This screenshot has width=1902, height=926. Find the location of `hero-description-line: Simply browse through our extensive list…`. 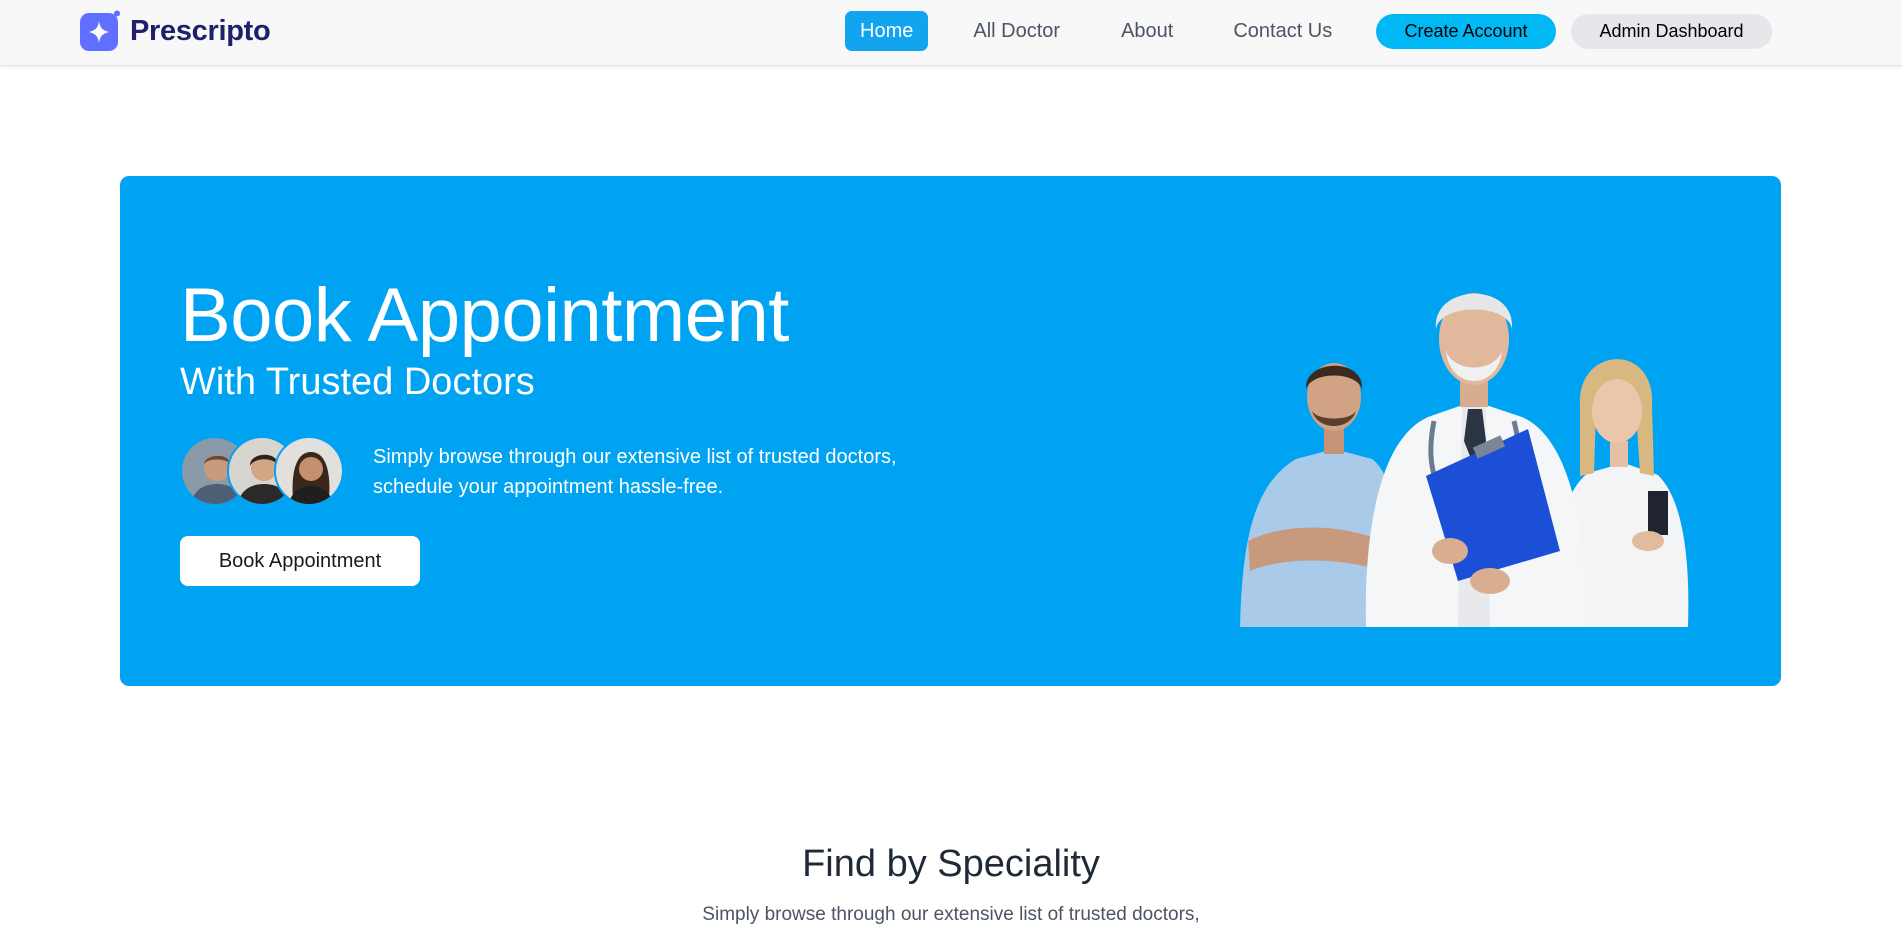

hero-description-line: Simply browse through our extensive list… is located at coordinates (635, 457).